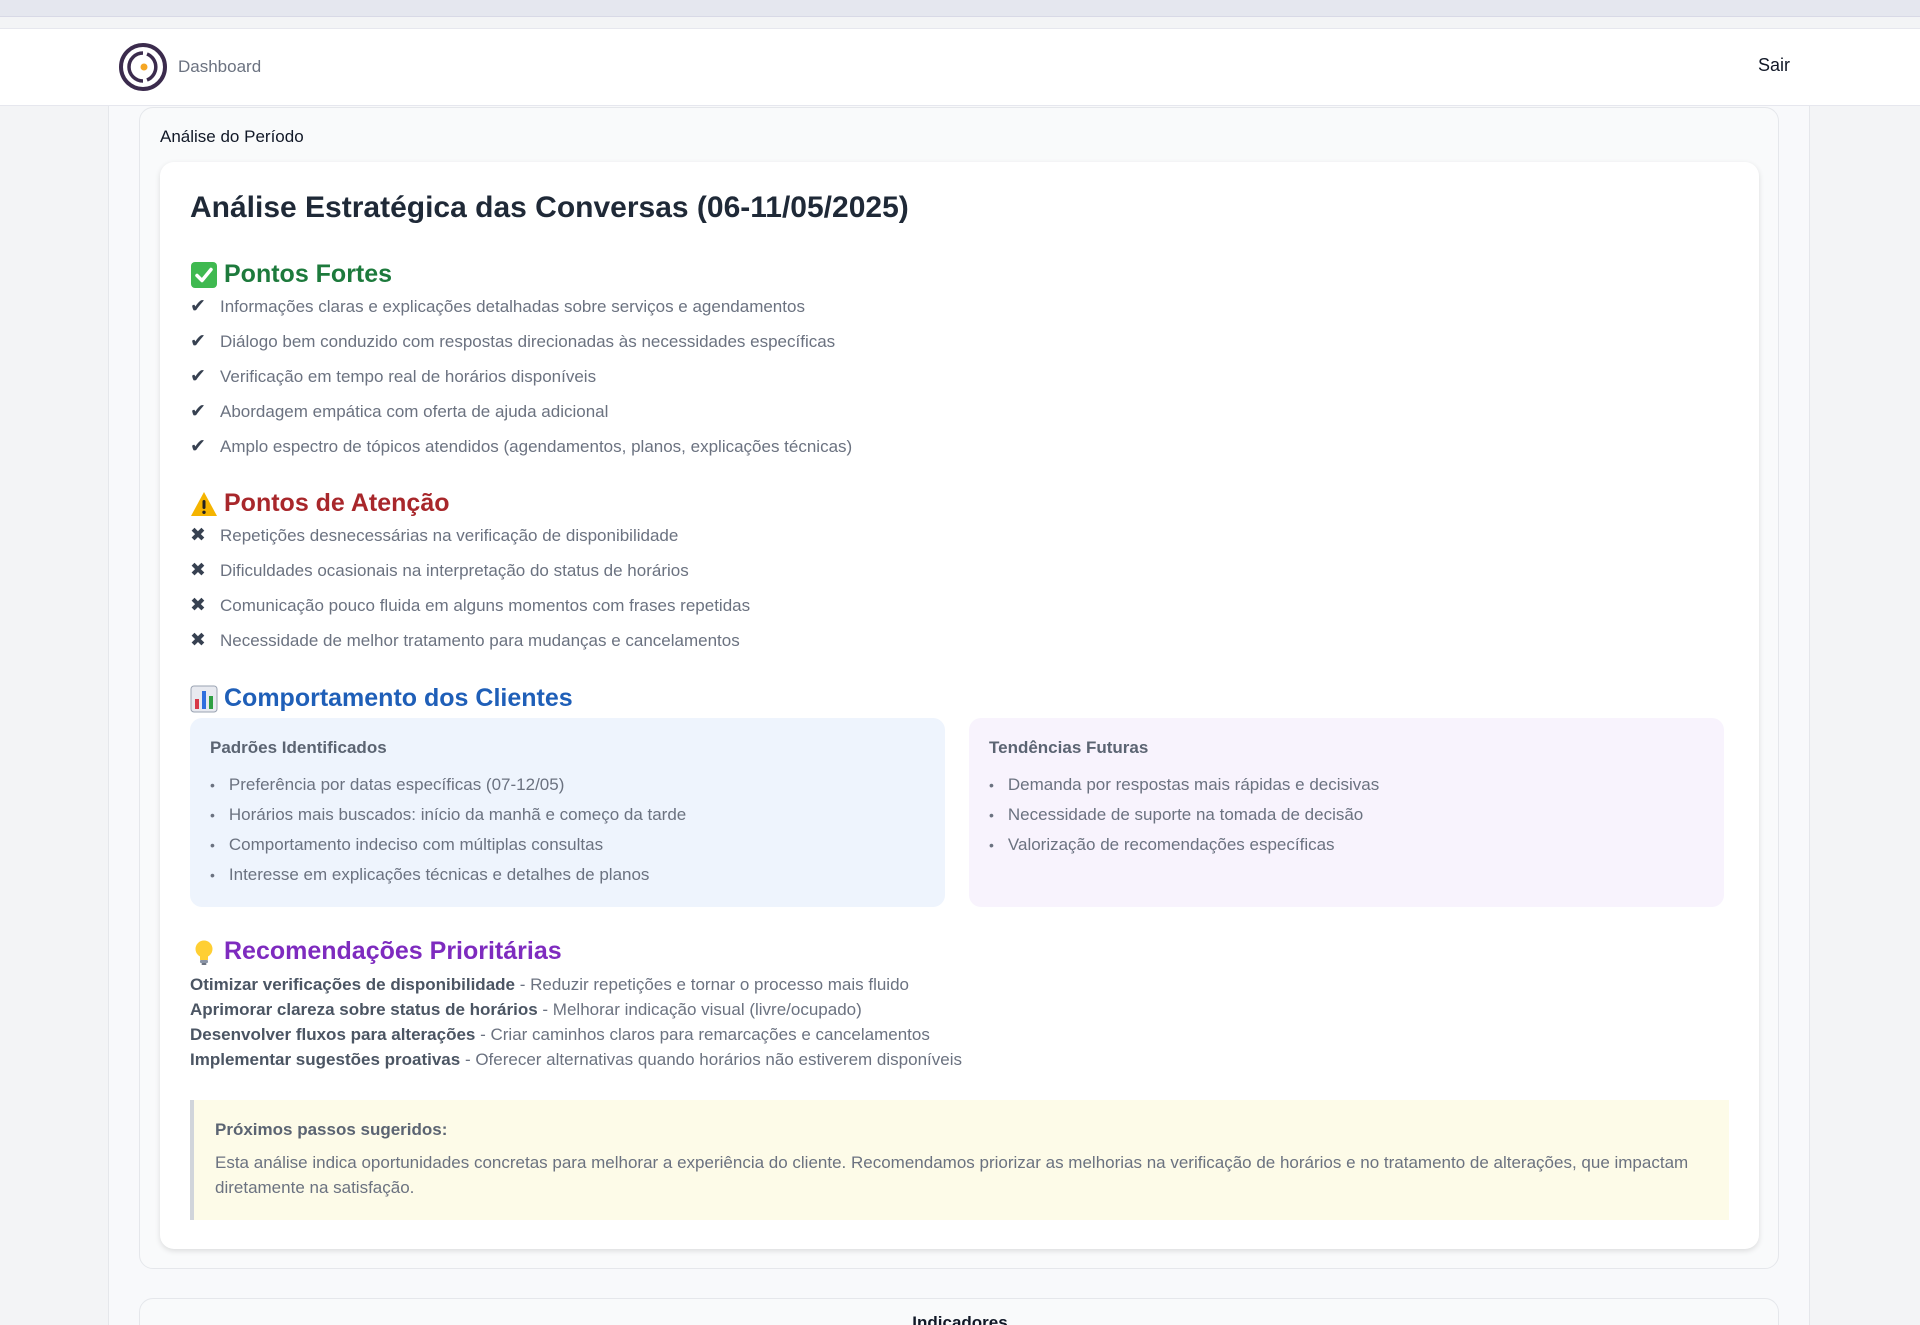  I want to click on lightbulb-icon, so click(204, 952).